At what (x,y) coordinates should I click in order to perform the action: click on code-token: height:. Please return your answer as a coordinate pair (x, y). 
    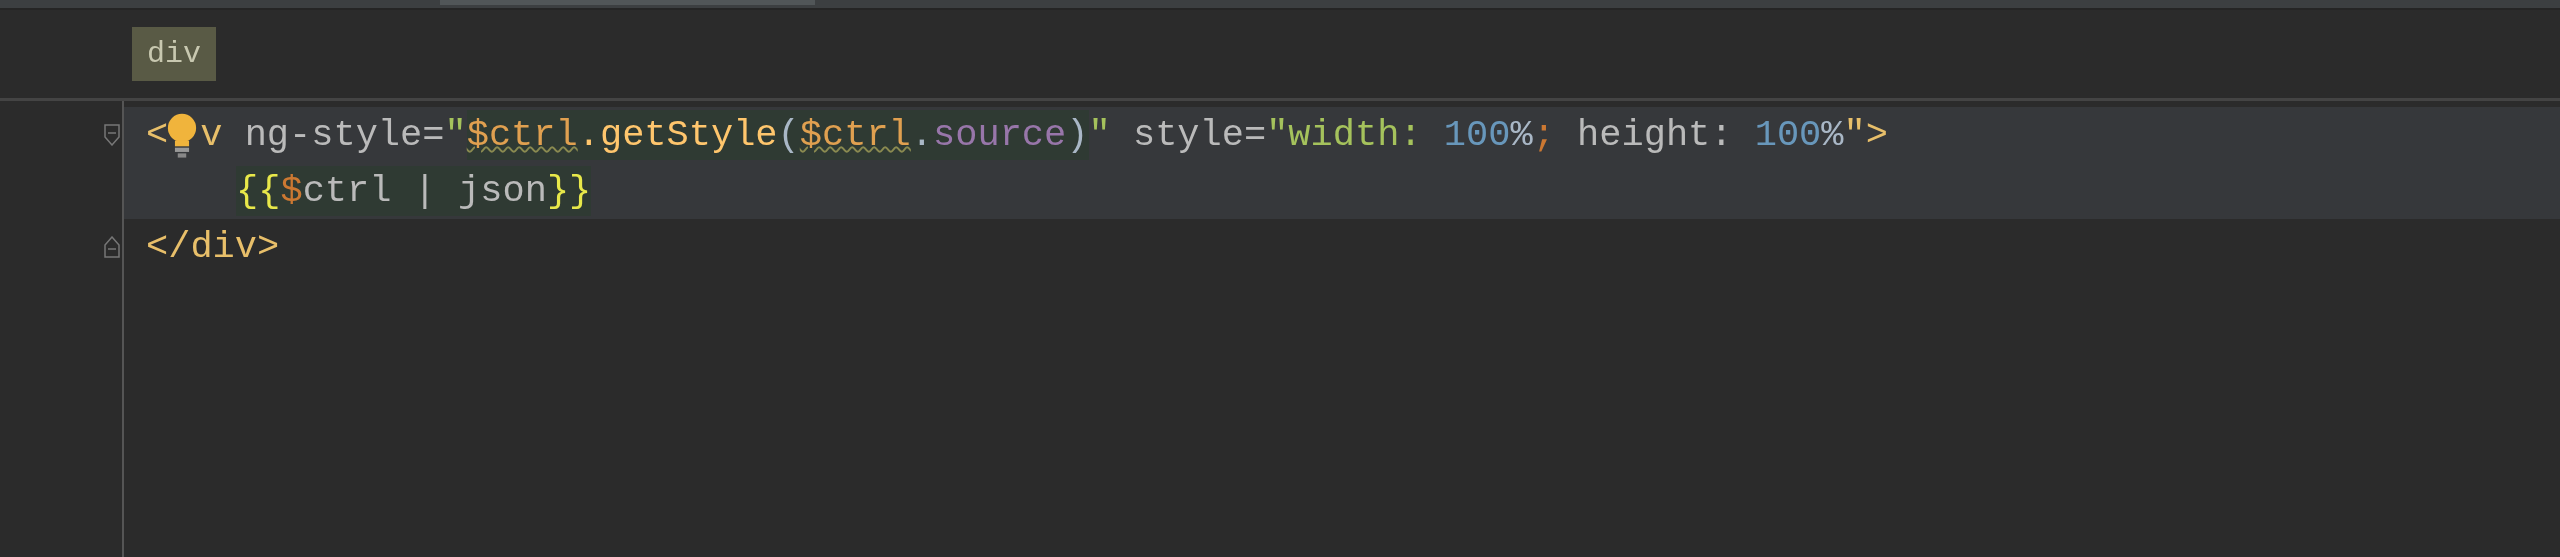
    Looking at the image, I should click on (1655, 135).